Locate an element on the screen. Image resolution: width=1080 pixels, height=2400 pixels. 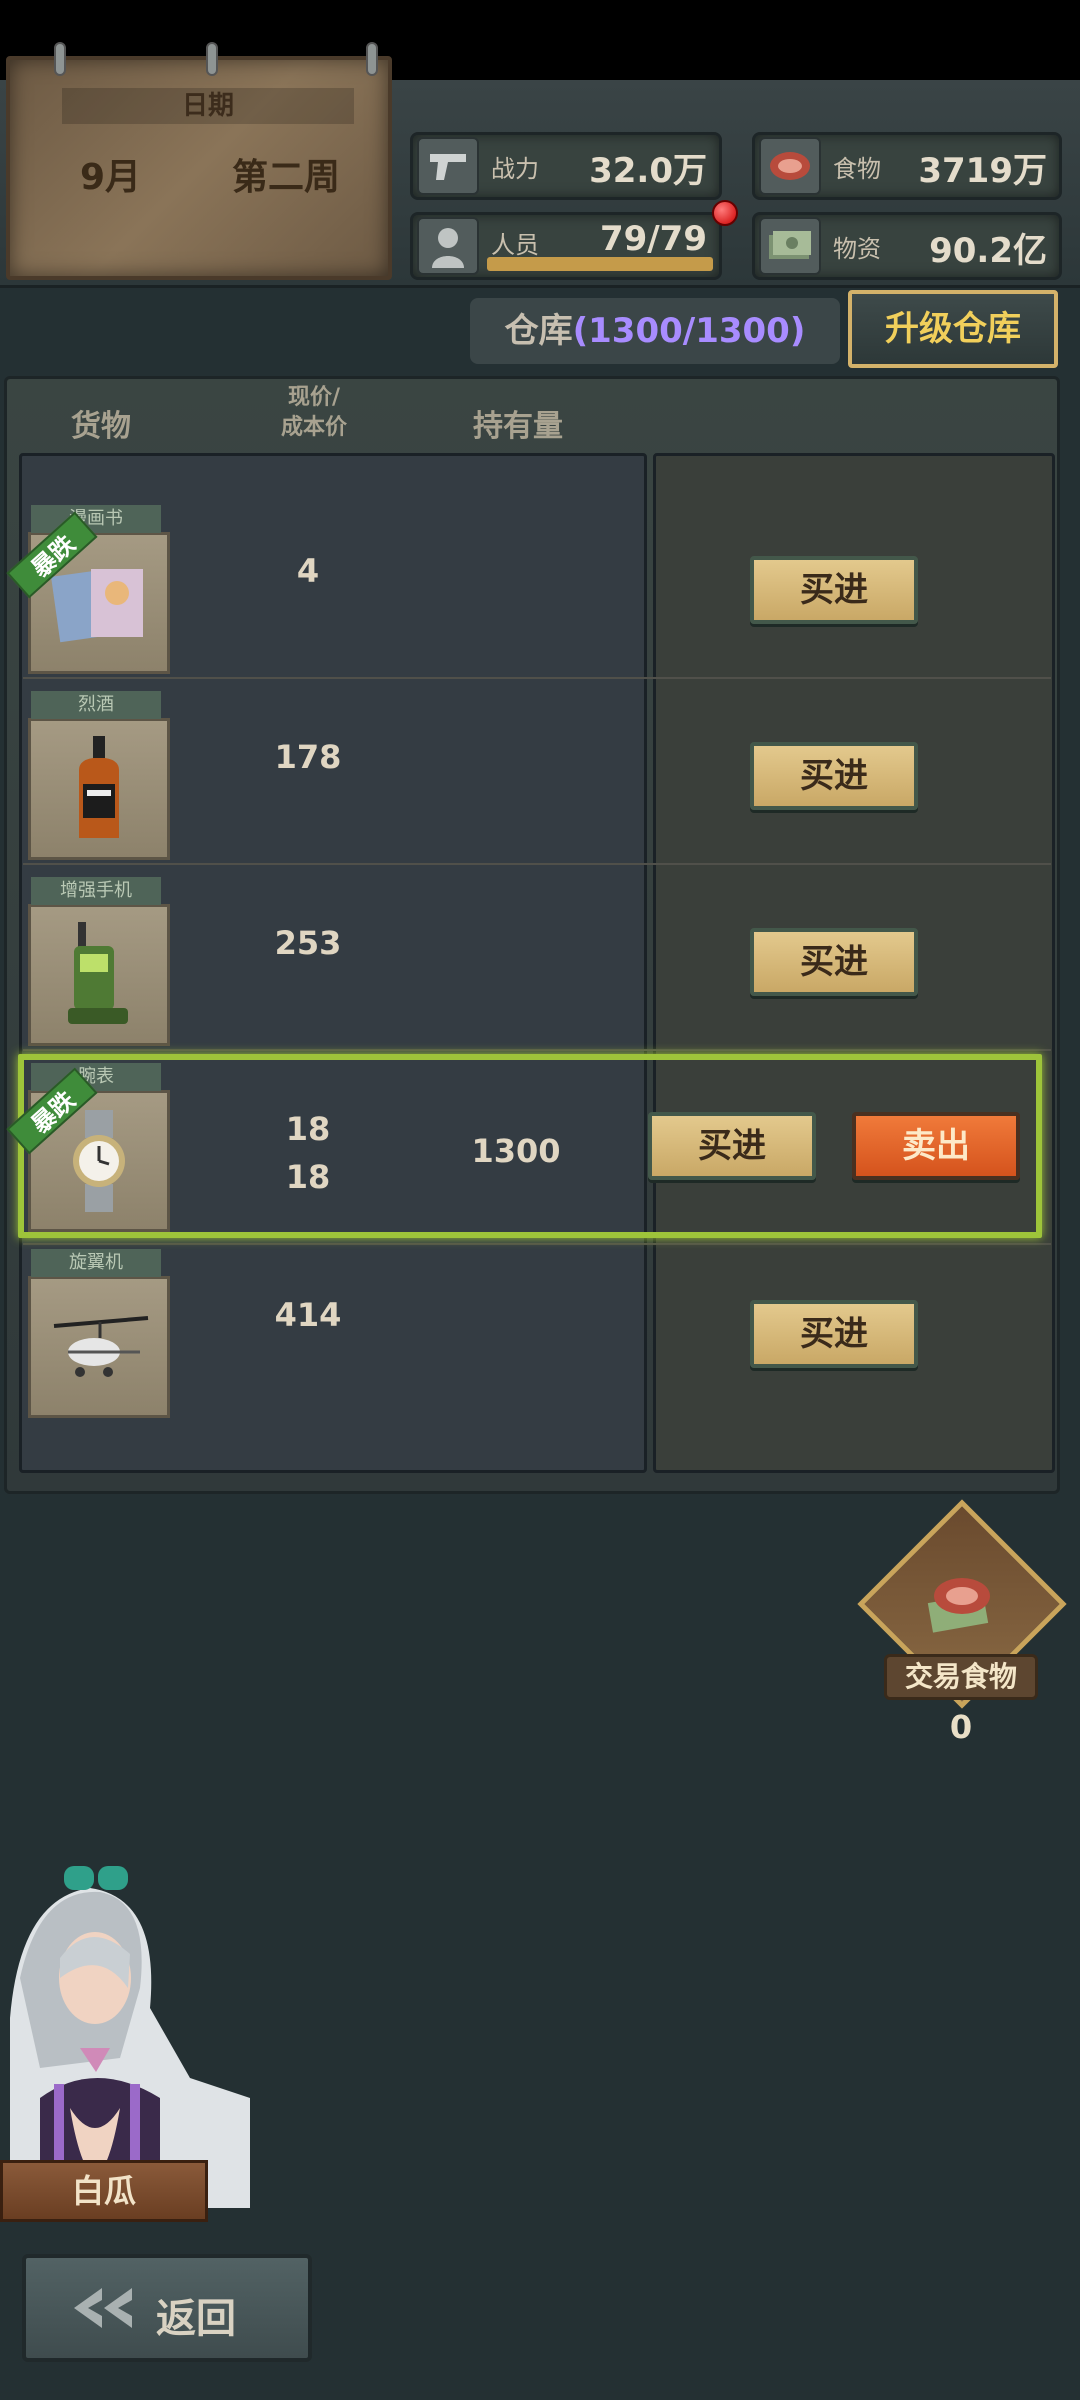
character-name: 白瓜 is located at coordinates (104, 2191).